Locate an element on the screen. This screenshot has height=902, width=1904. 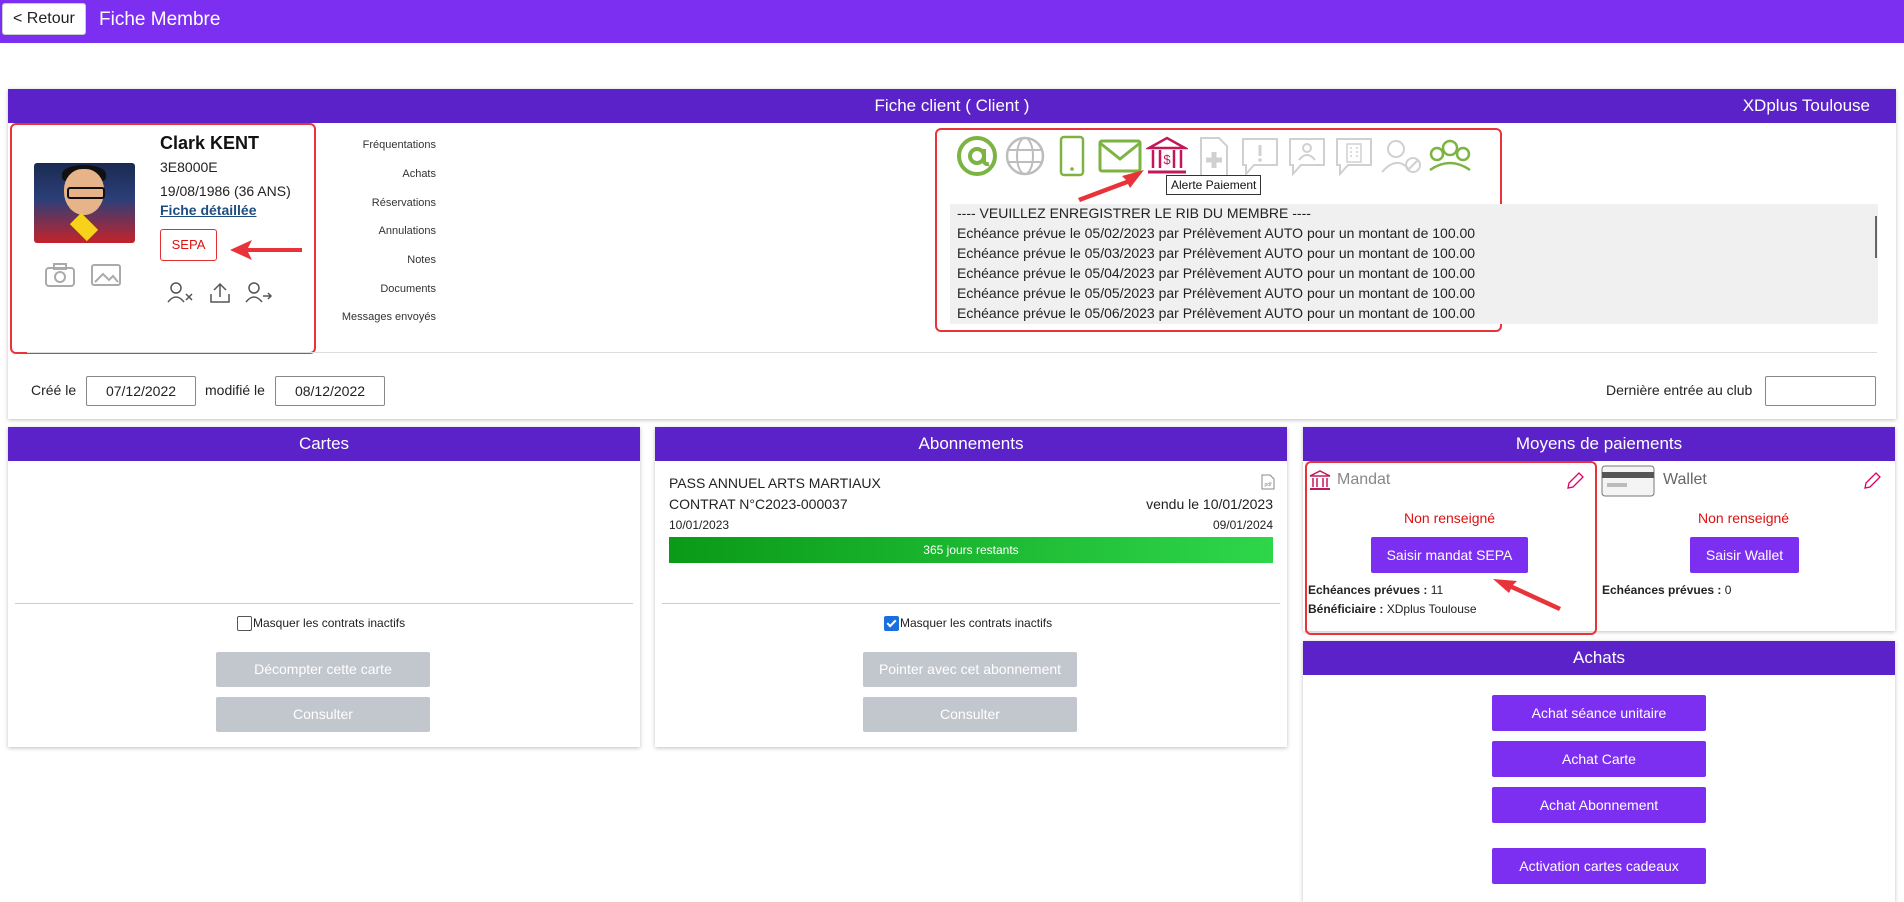
contract-number: CONTRAT N°C2023-000037 is located at coordinates (758, 504).